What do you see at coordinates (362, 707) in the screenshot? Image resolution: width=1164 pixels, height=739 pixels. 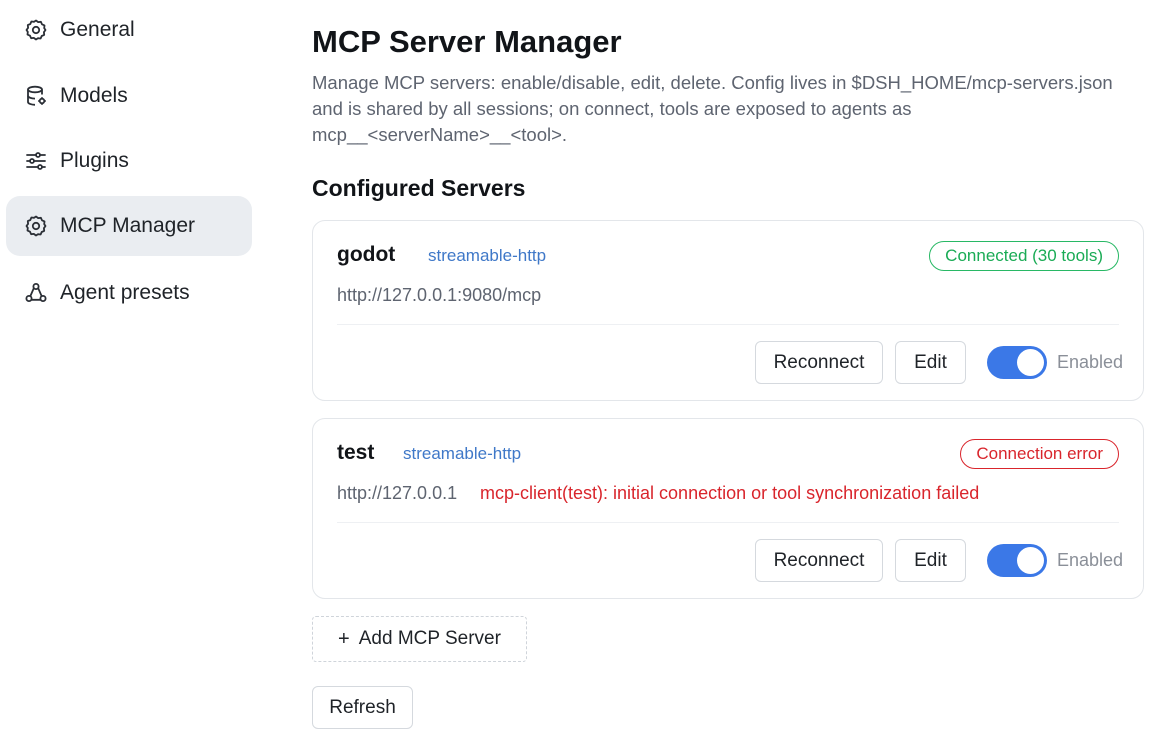 I see `refresh-button: Refresh` at bounding box center [362, 707].